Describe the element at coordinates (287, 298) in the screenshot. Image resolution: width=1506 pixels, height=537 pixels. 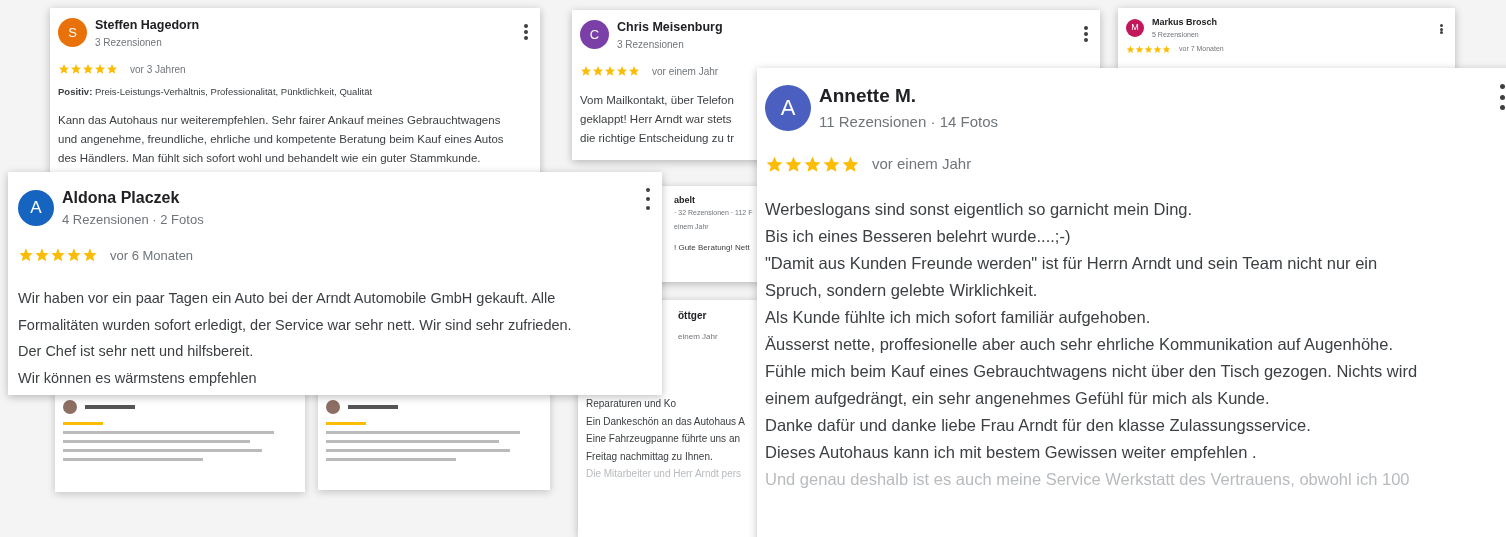
I see `review-text: Wir haben vor ein paar Tagen ein Auto bei der Arndt Automobile GmbH gekauft. Alle` at that location.